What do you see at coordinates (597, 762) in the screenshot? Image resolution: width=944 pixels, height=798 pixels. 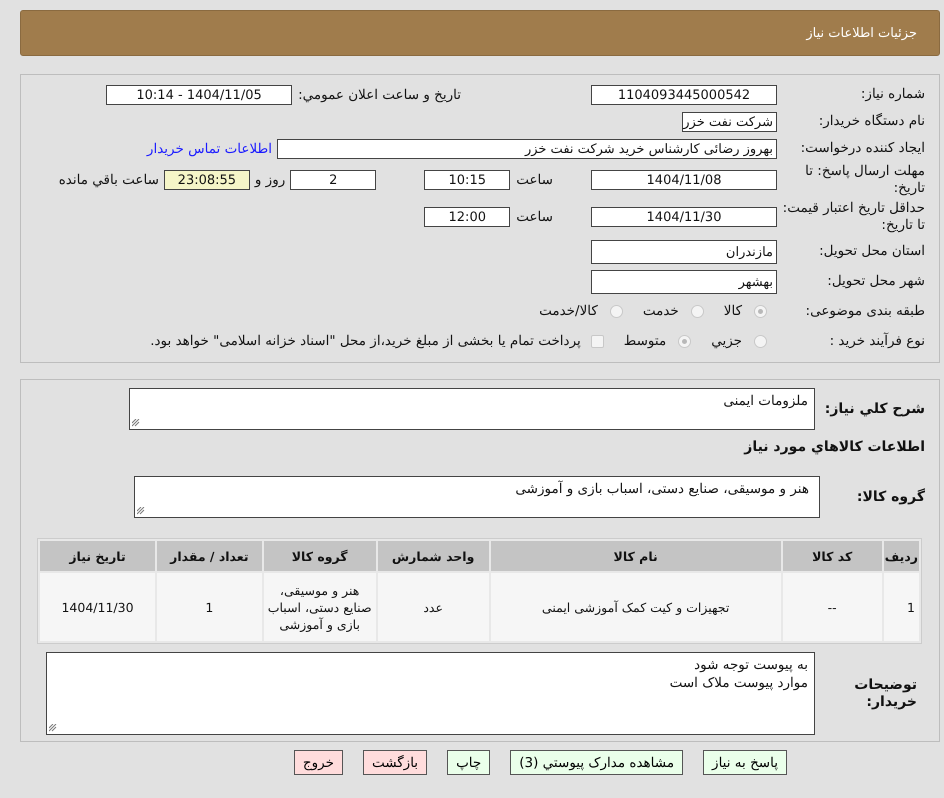 I see `action-button: مشاهده مدارک پیوستي (3)` at bounding box center [597, 762].